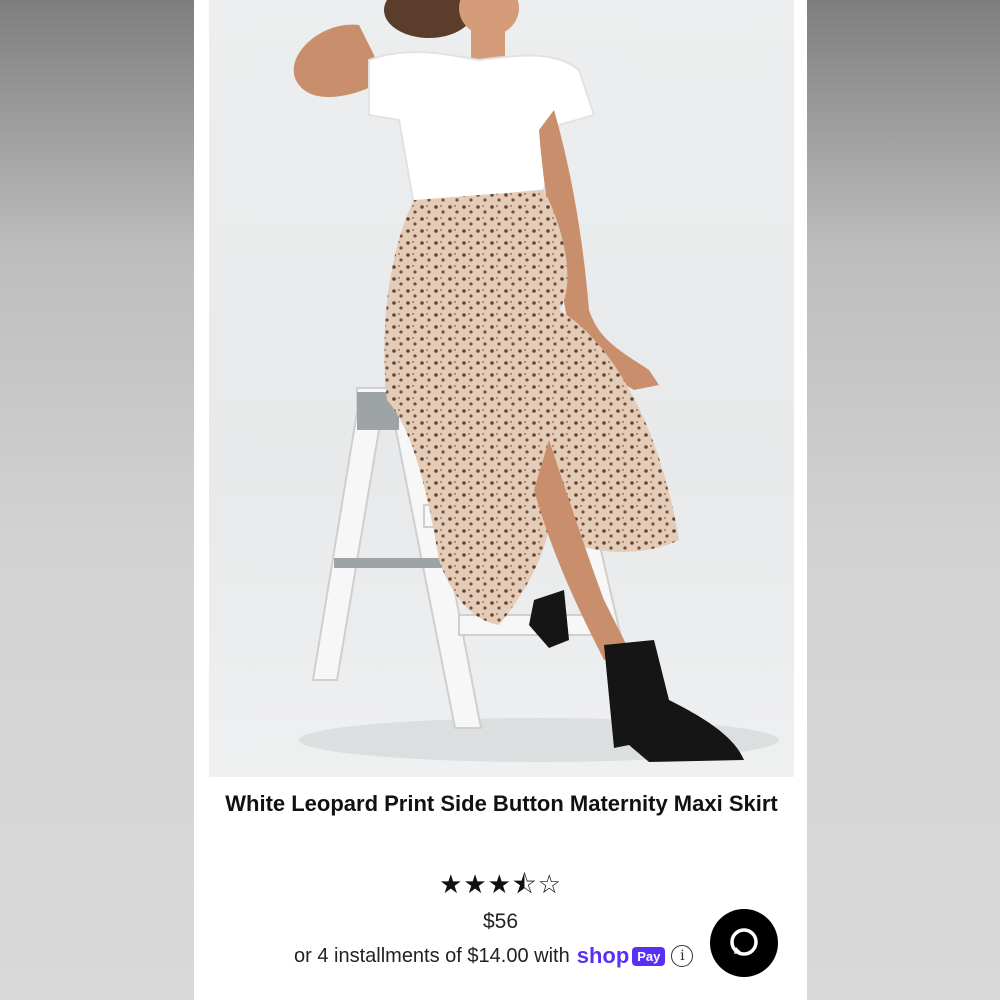 This screenshot has width=1000, height=1000. I want to click on shop-pay-badge: Pay, so click(649, 956).